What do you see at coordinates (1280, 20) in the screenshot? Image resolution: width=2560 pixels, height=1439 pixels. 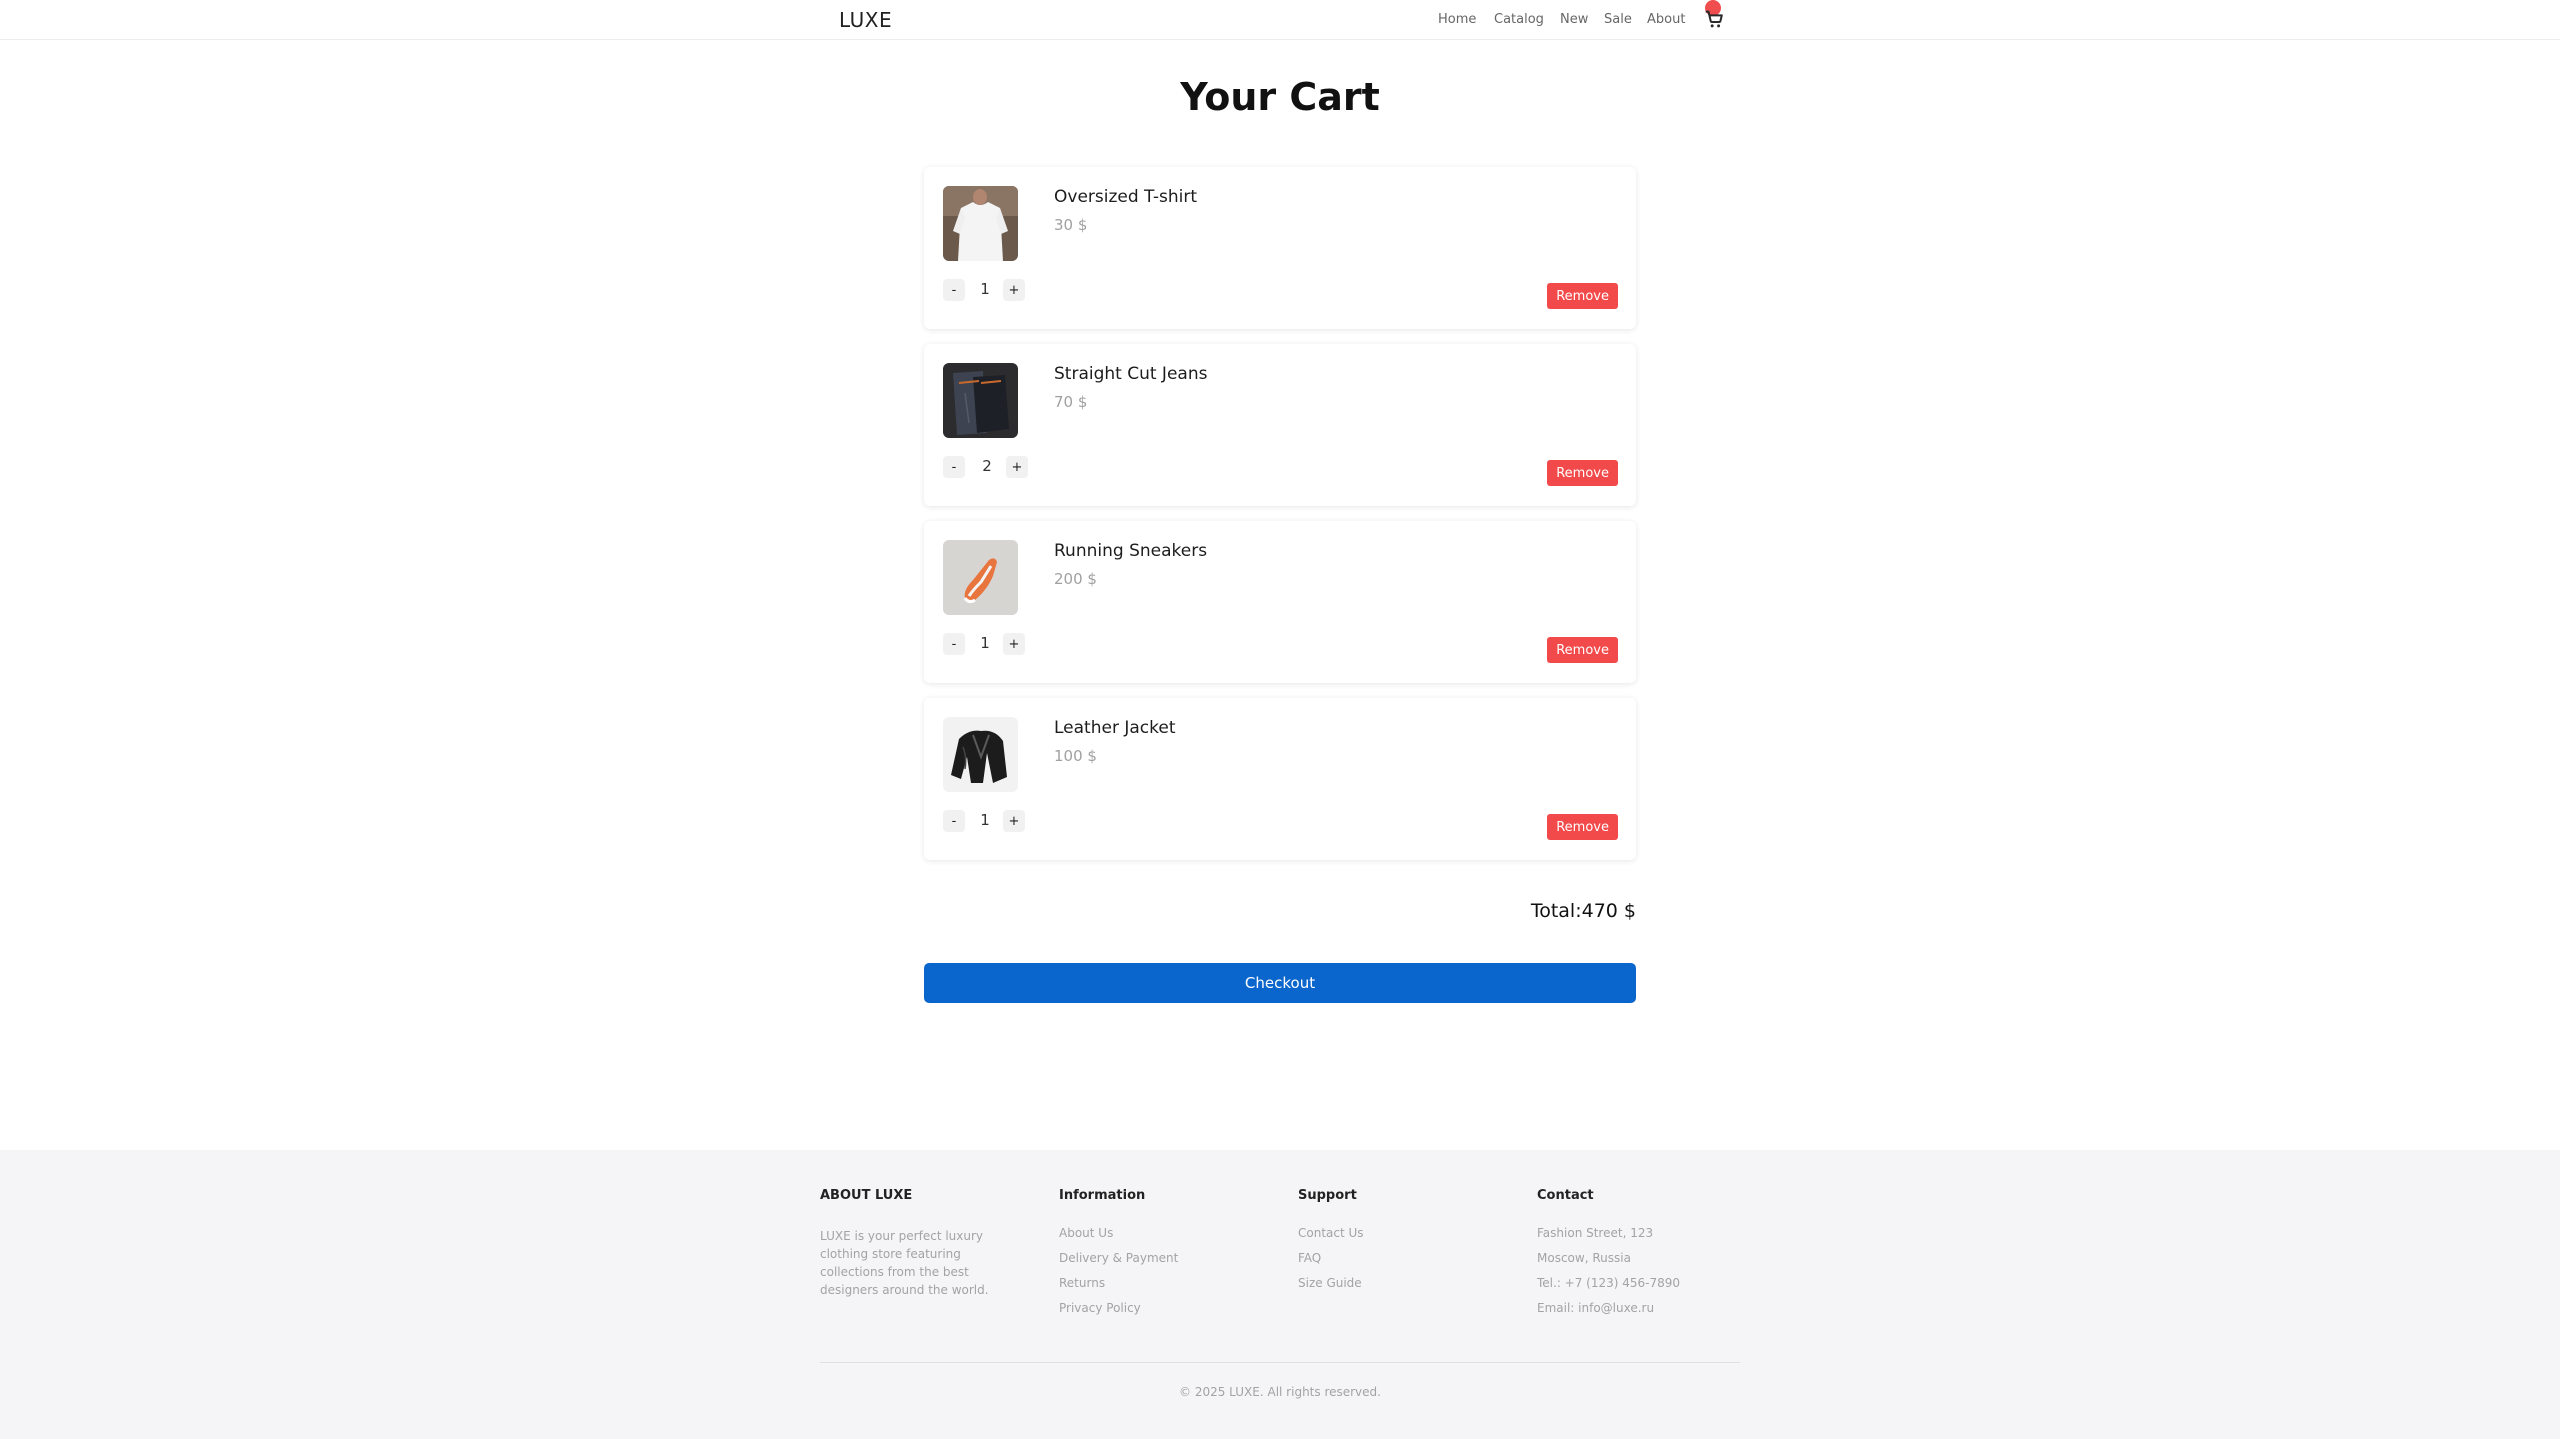 I see `top-navbar: LUXE Home Catalog New Sale About` at bounding box center [1280, 20].